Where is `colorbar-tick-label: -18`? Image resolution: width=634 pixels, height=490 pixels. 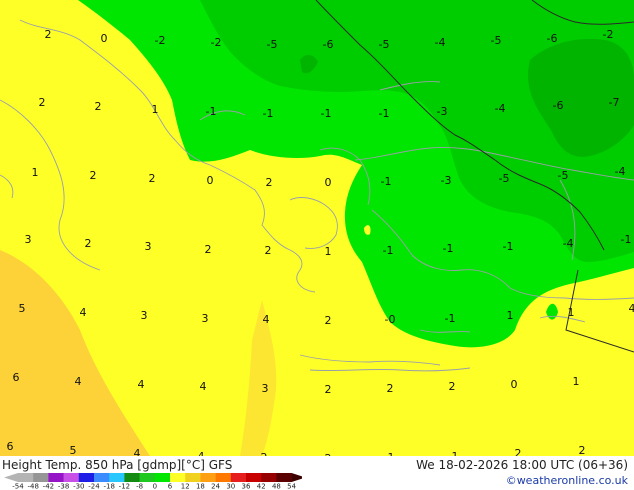
colorbar-tick-label: -18 is located at coordinates (108, 486).